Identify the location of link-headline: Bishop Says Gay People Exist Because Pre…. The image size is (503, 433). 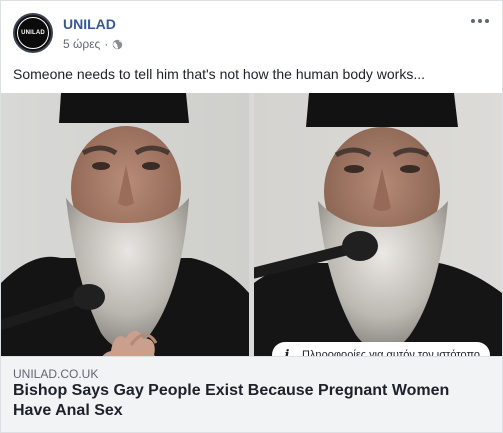
(251, 401).